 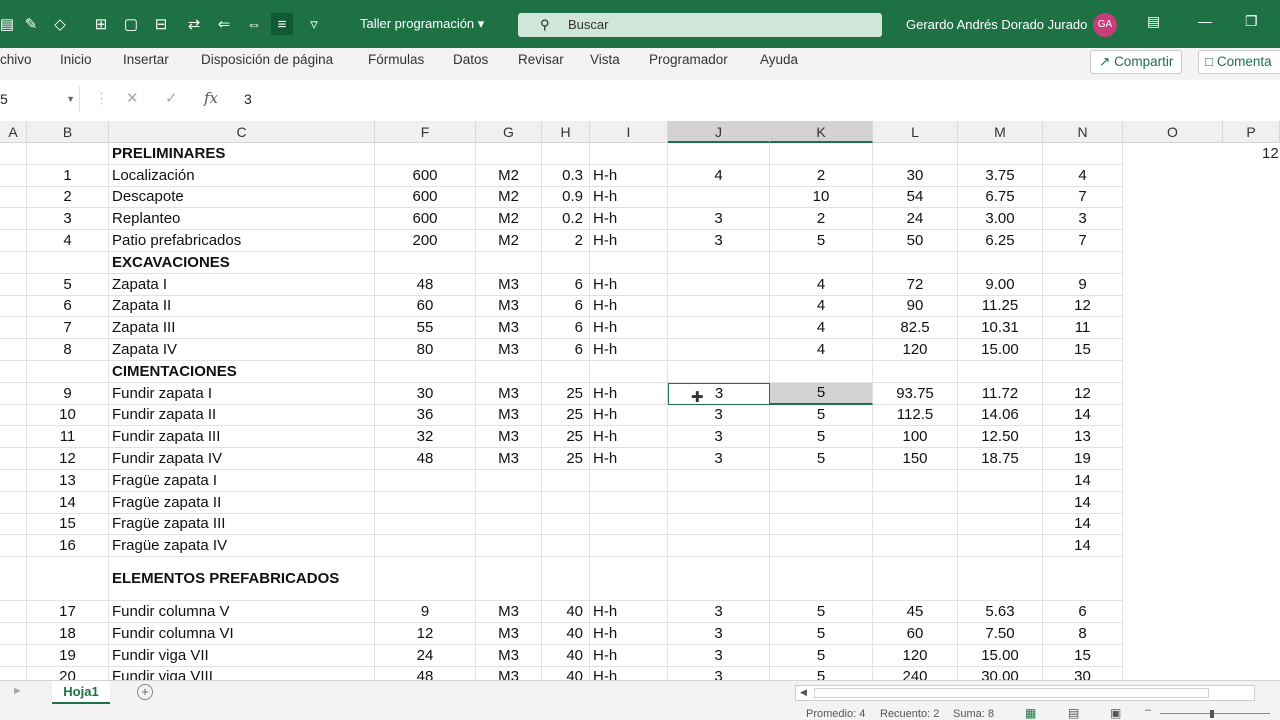 What do you see at coordinates (509, 132) in the screenshot?
I see `column-header-g: G` at bounding box center [509, 132].